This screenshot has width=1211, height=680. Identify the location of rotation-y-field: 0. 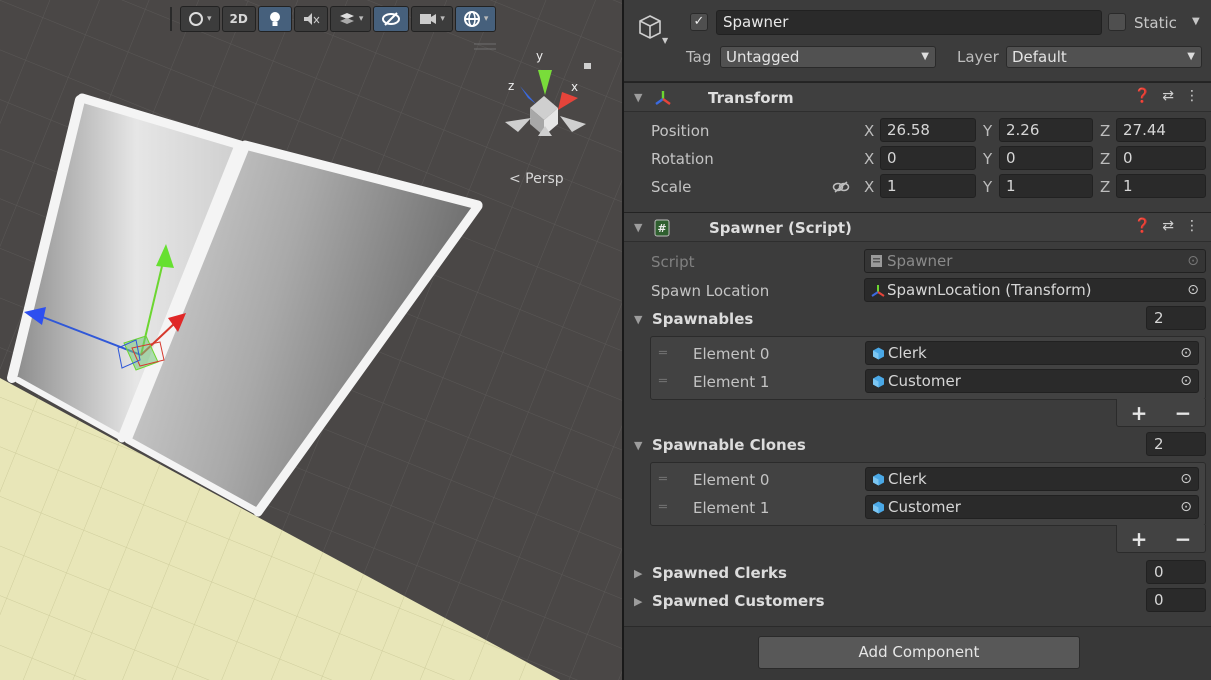
(1046, 158).